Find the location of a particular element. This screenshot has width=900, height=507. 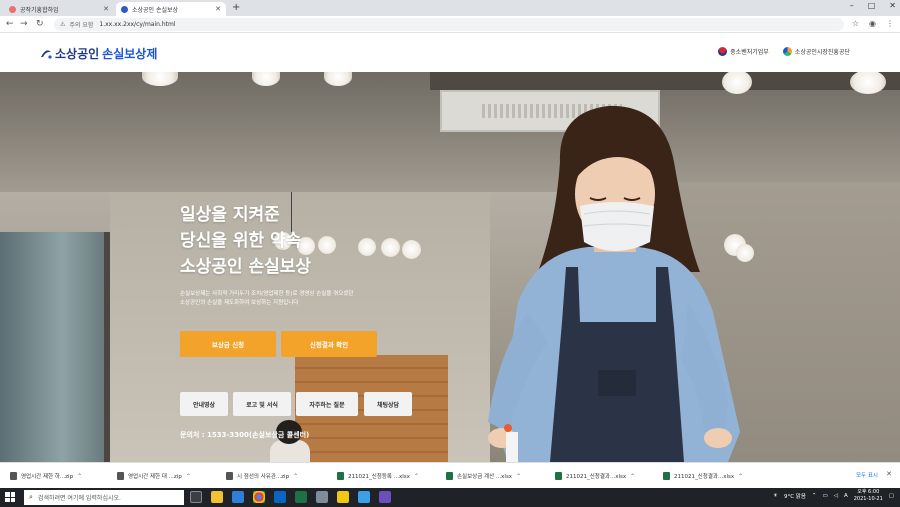

tab-active: 소상공인 손실보상 ✕ is located at coordinates (171, 9).